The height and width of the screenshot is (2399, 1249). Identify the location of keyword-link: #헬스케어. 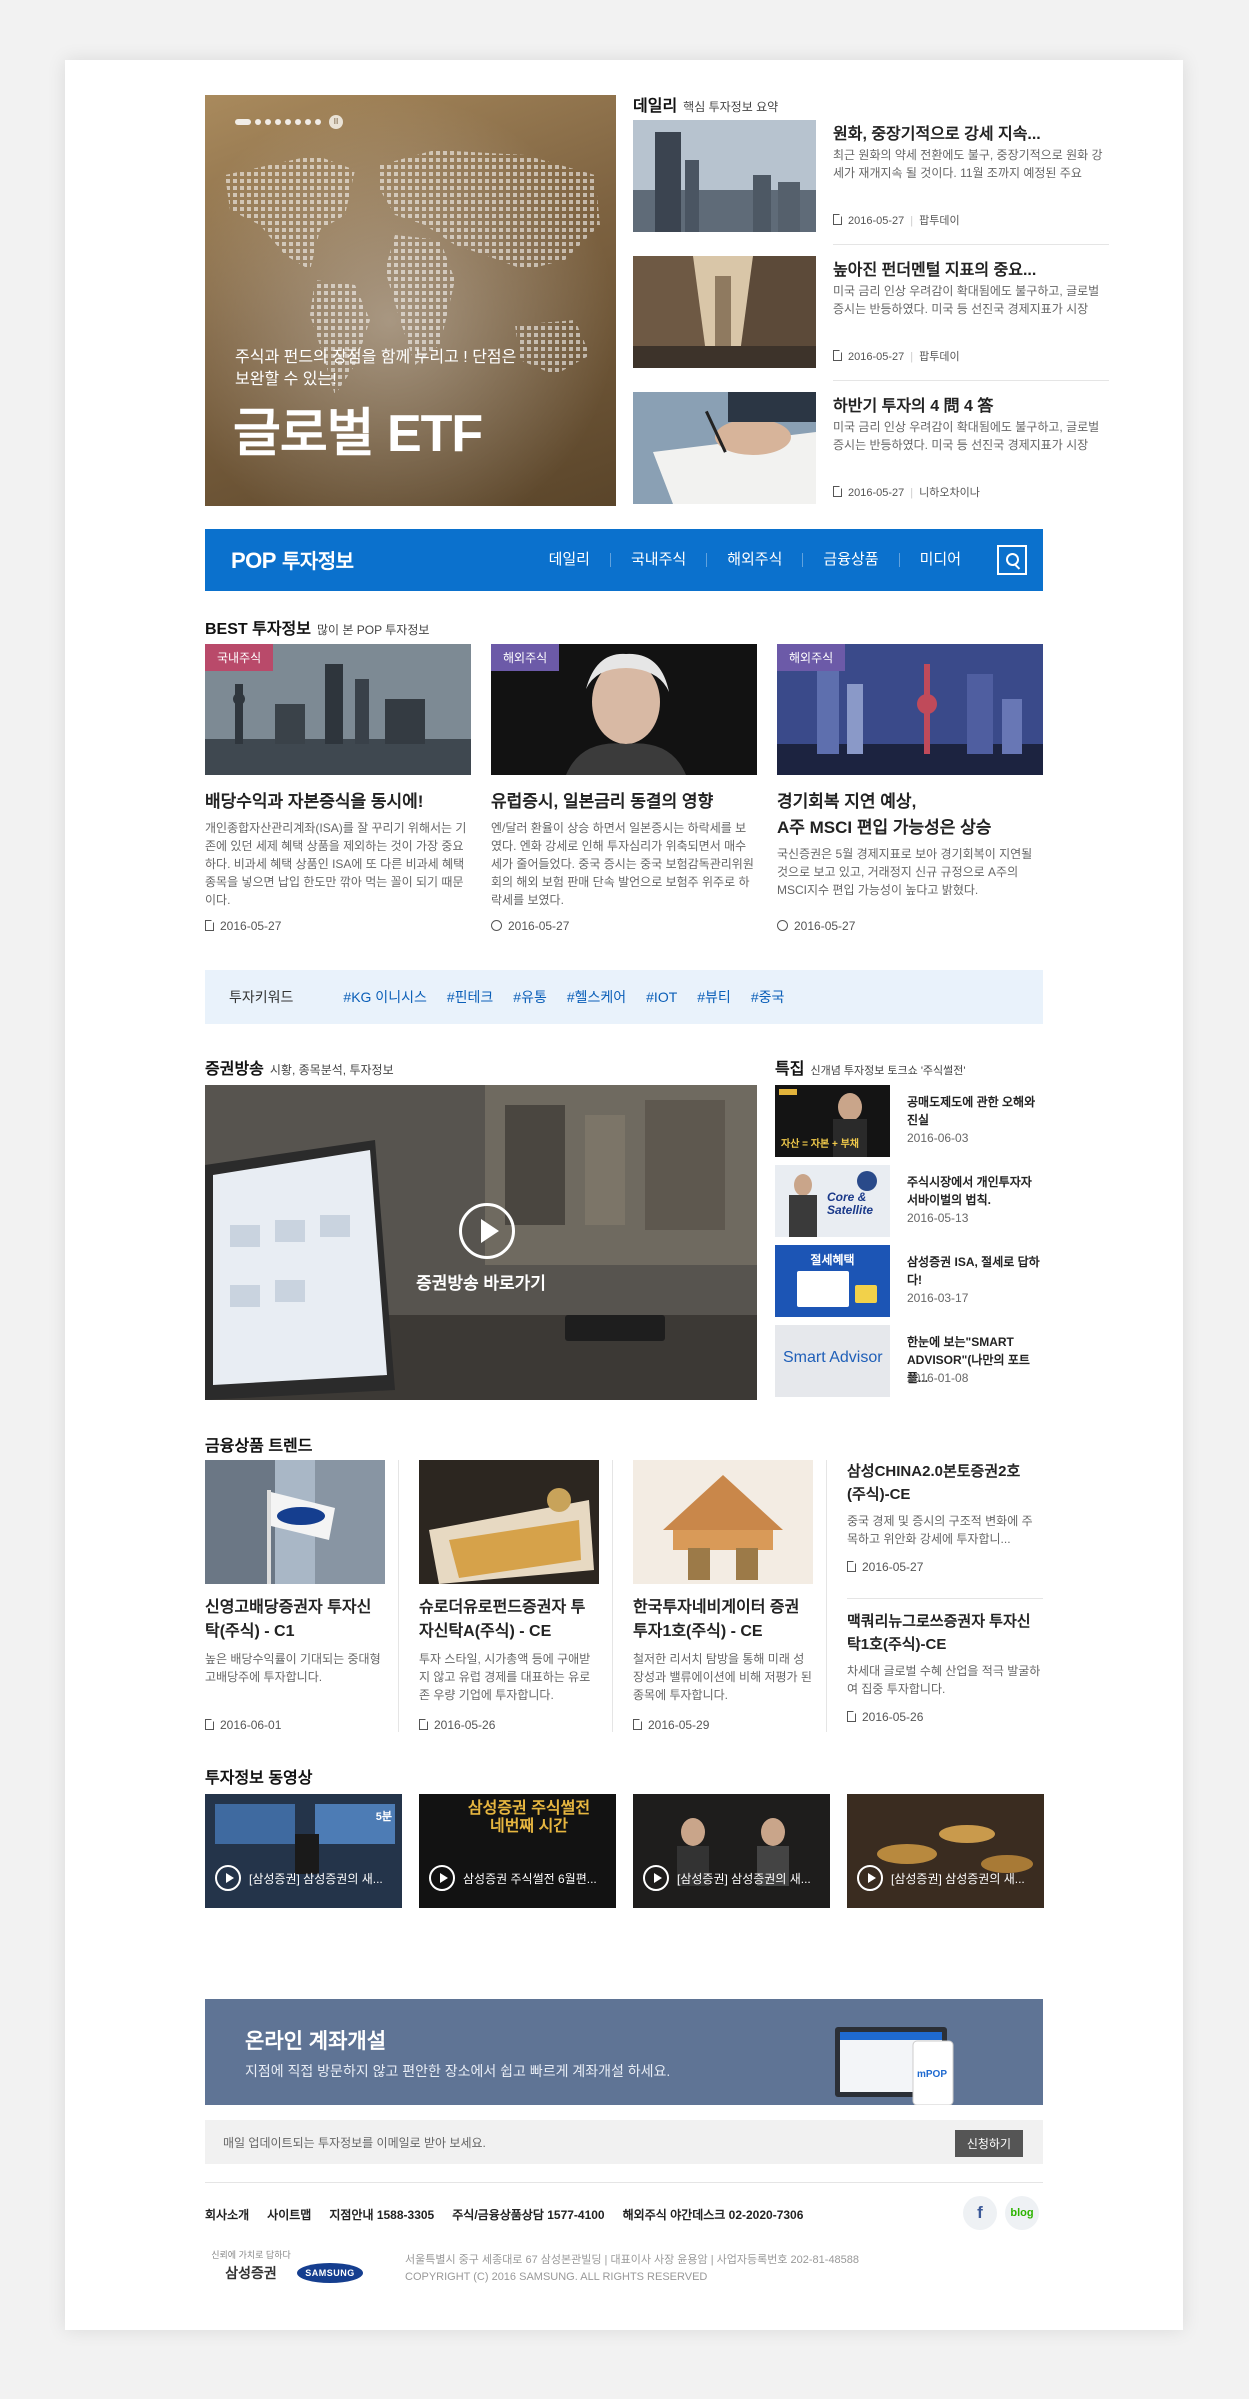
(596, 997).